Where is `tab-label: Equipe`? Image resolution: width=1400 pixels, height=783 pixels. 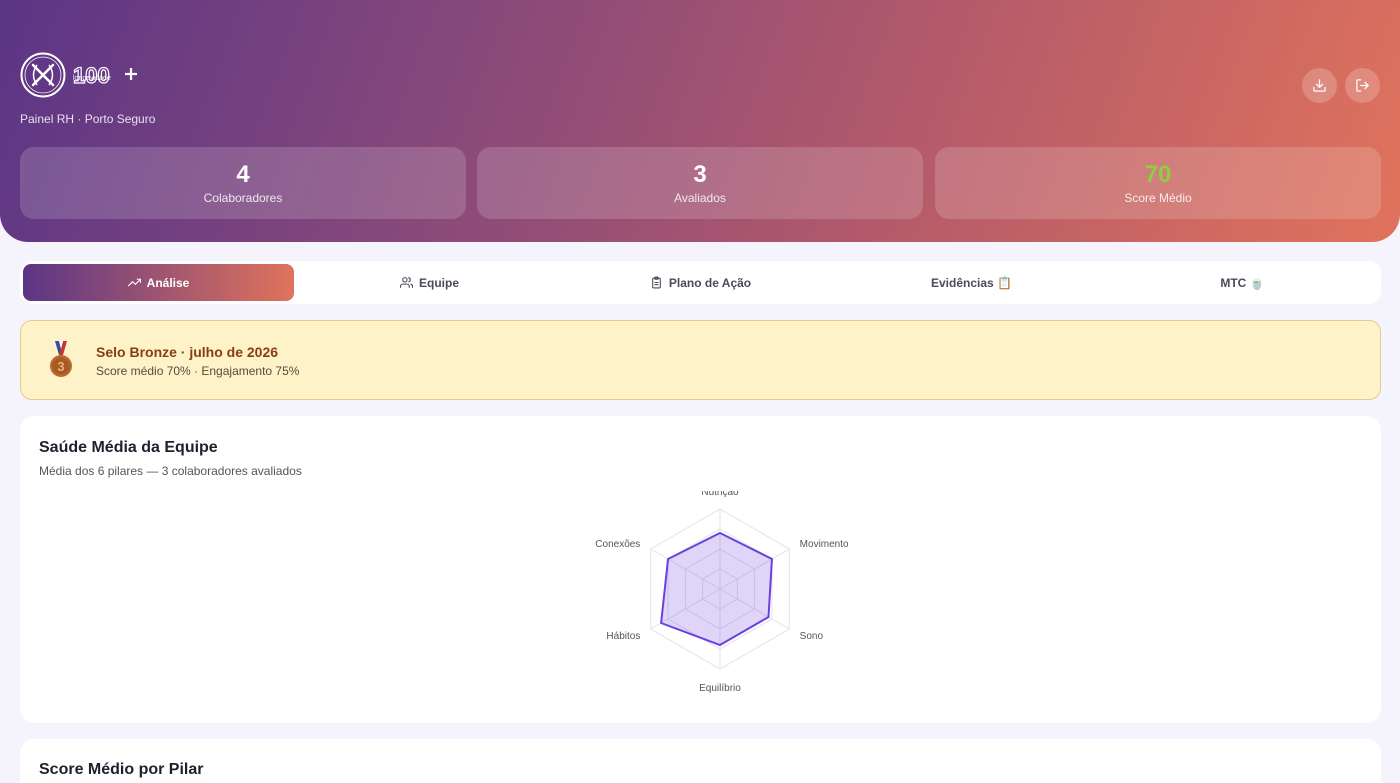 tab-label: Equipe is located at coordinates (438, 282).